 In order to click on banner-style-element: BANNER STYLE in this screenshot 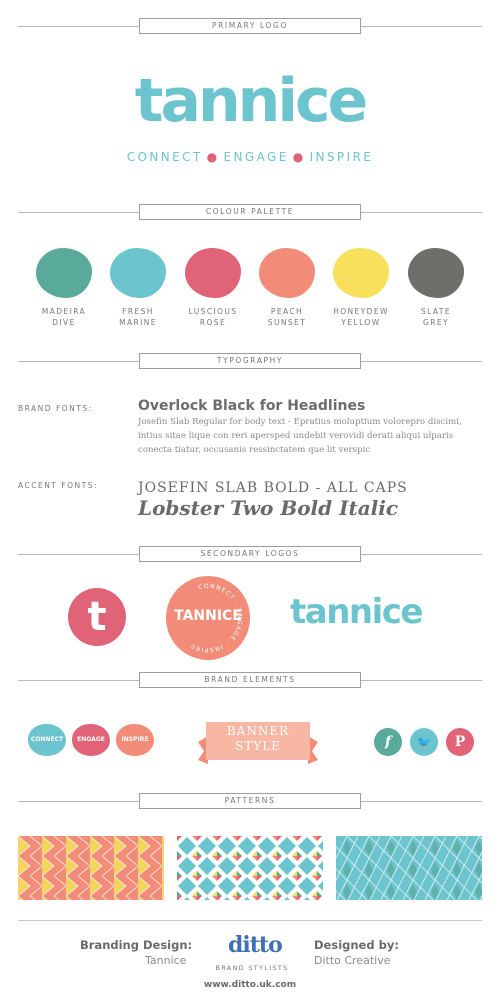, I will do `click(258, 743)`.